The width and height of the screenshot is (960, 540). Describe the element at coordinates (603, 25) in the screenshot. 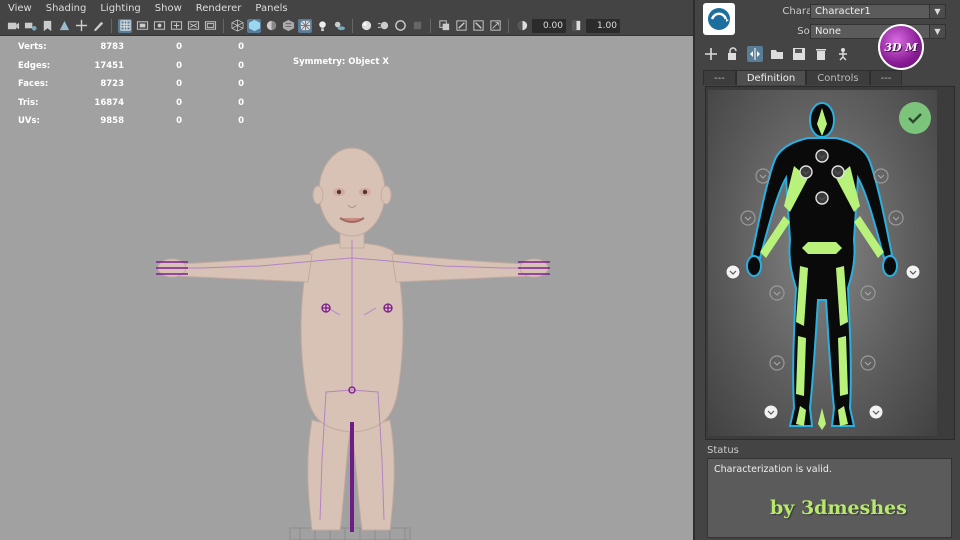

I see `gamma-field: 1.00` at that location.